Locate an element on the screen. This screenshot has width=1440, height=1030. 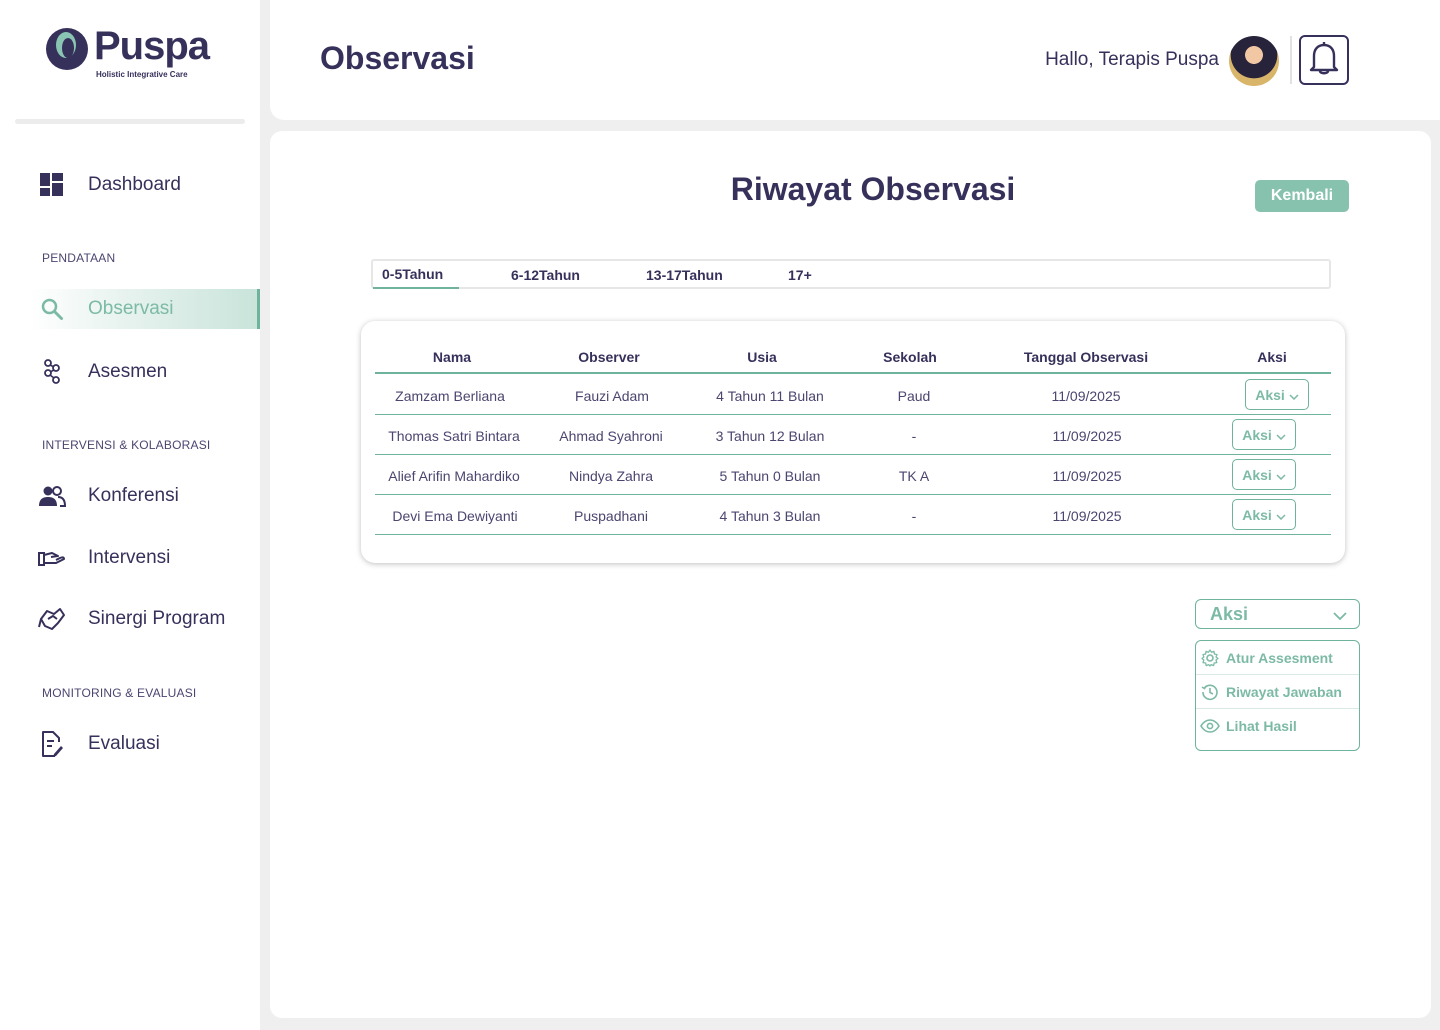
document-edit-icon is located at coordinates (52, 744).